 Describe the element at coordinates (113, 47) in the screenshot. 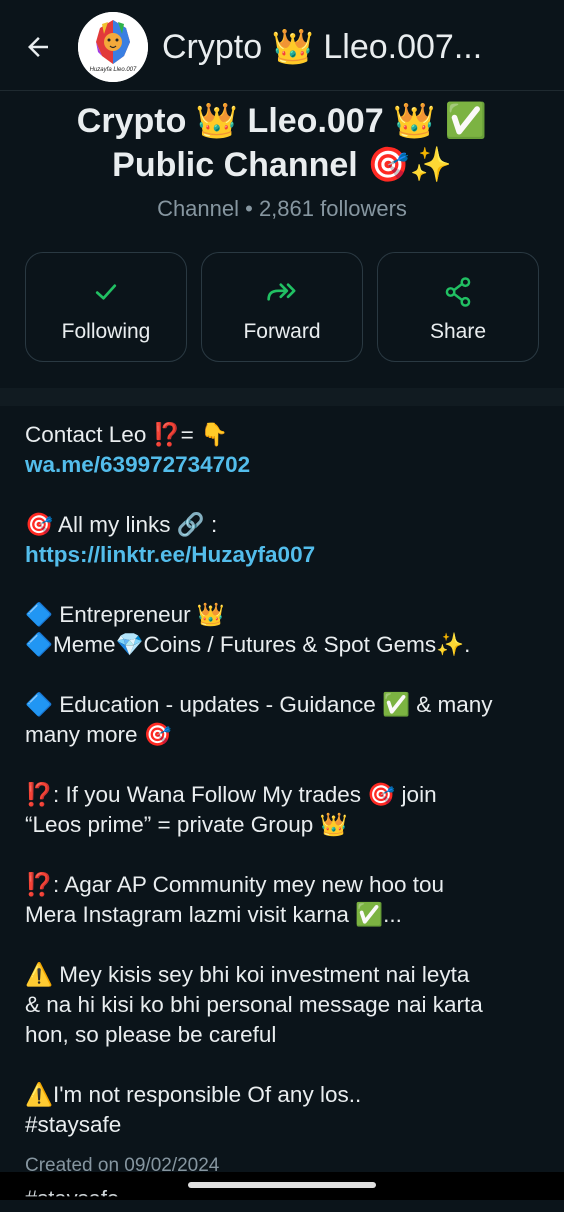

I see `channel-avatar: Huzayfa Lleo.007` at that location.